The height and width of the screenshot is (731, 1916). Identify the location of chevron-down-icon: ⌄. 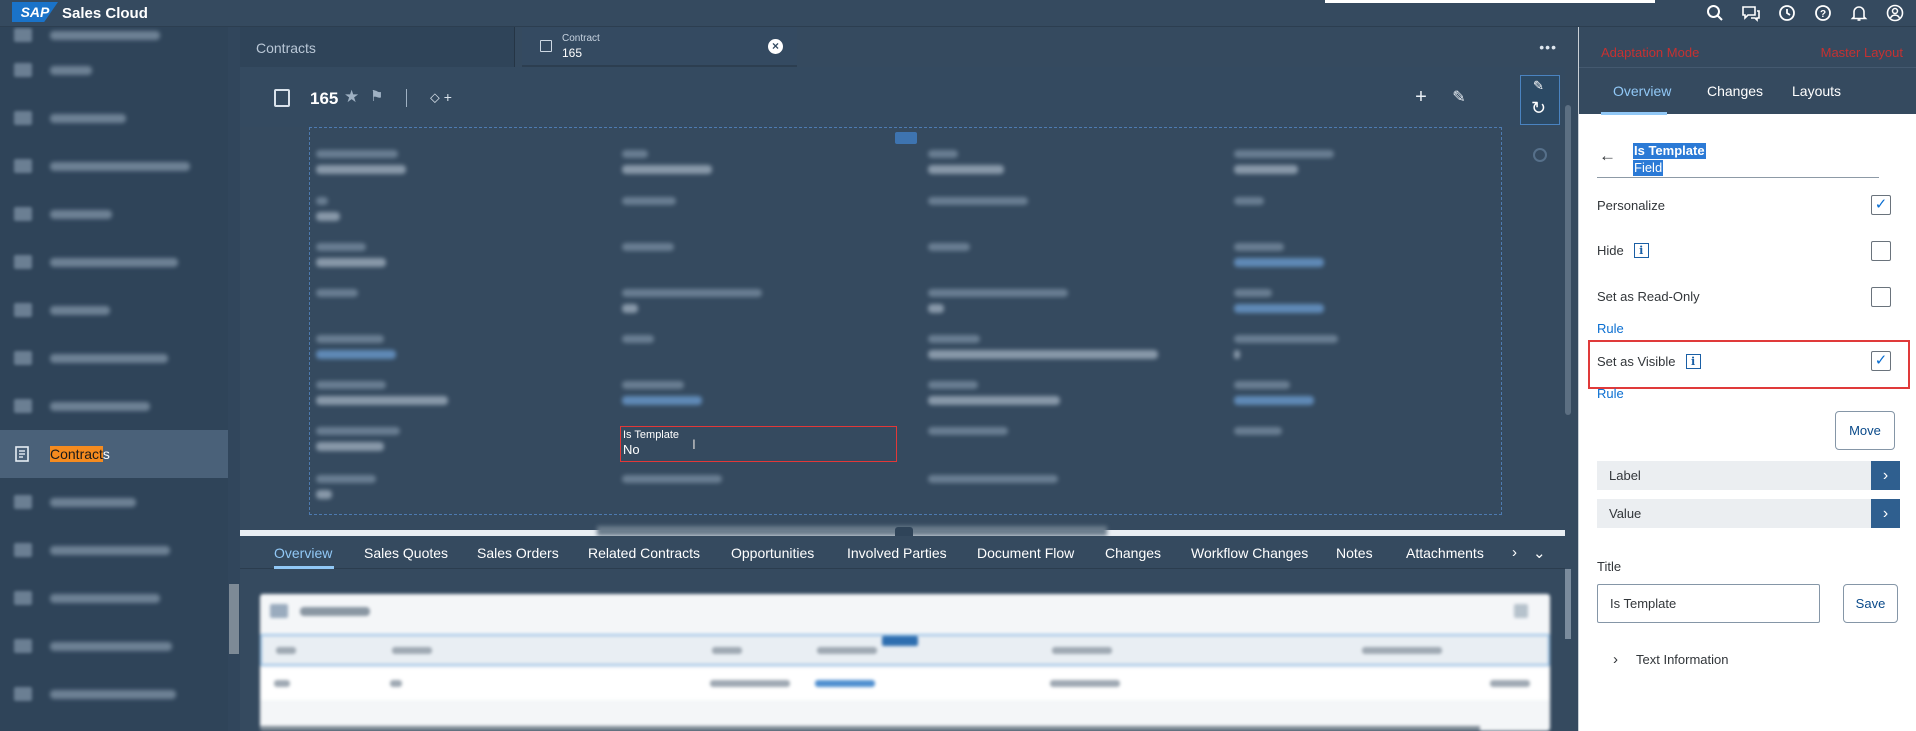
(1539, 553).